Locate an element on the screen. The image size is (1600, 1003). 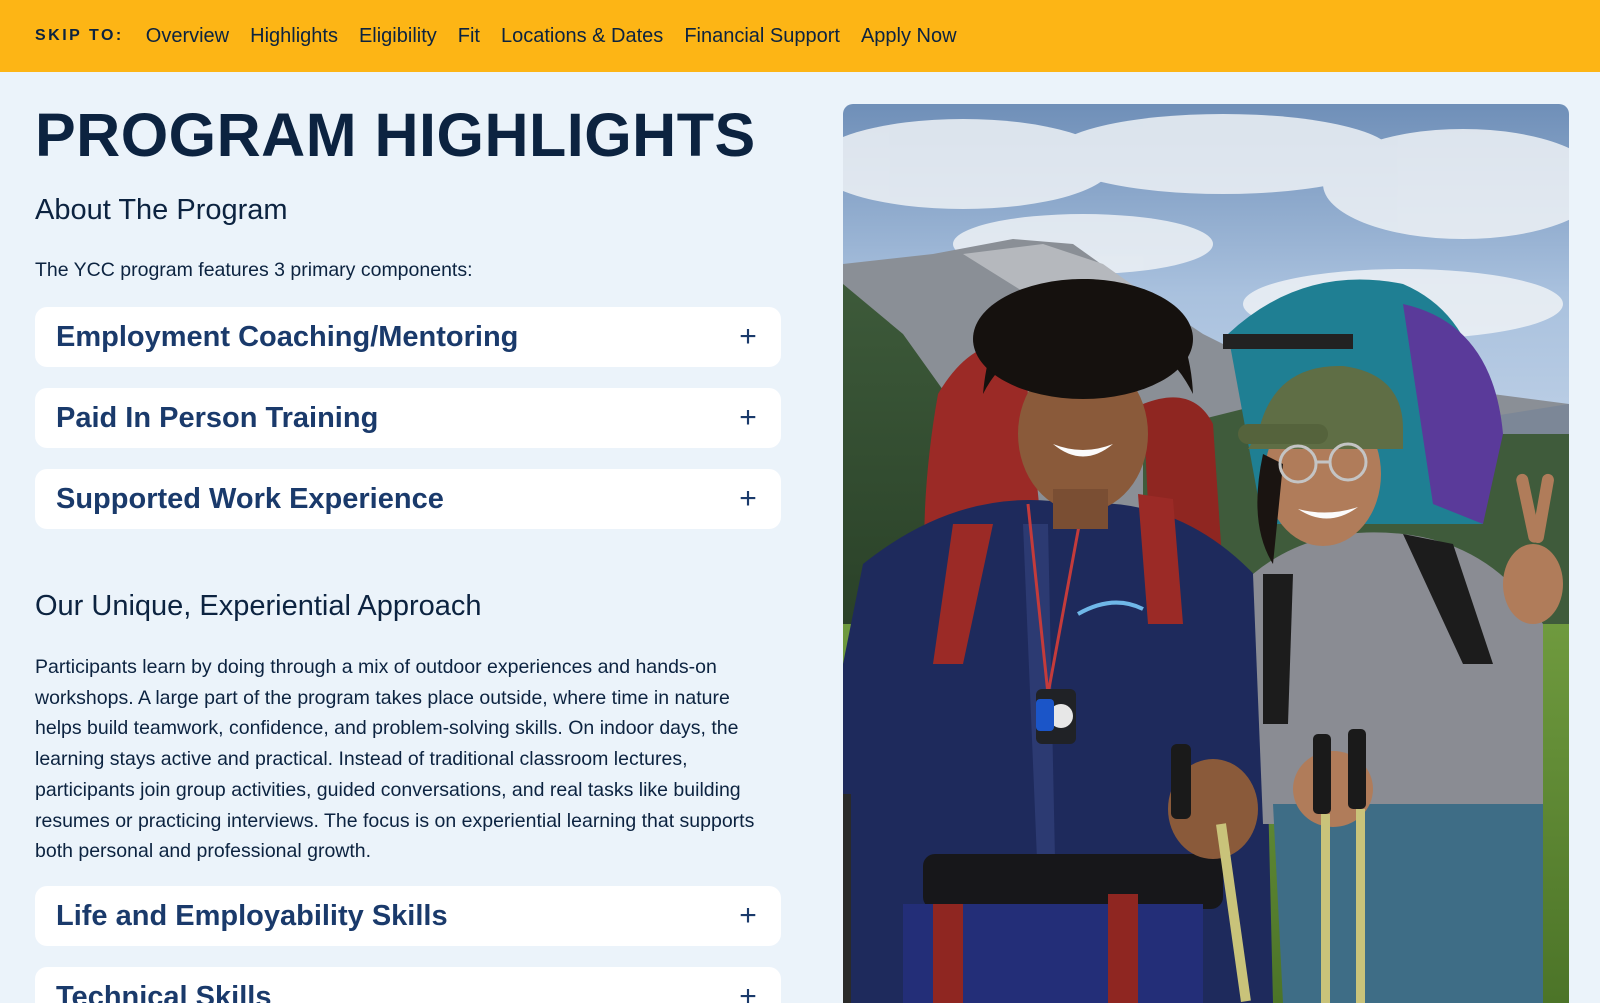
accordion-title: Technical Skills is located at coordinates (164, 991).